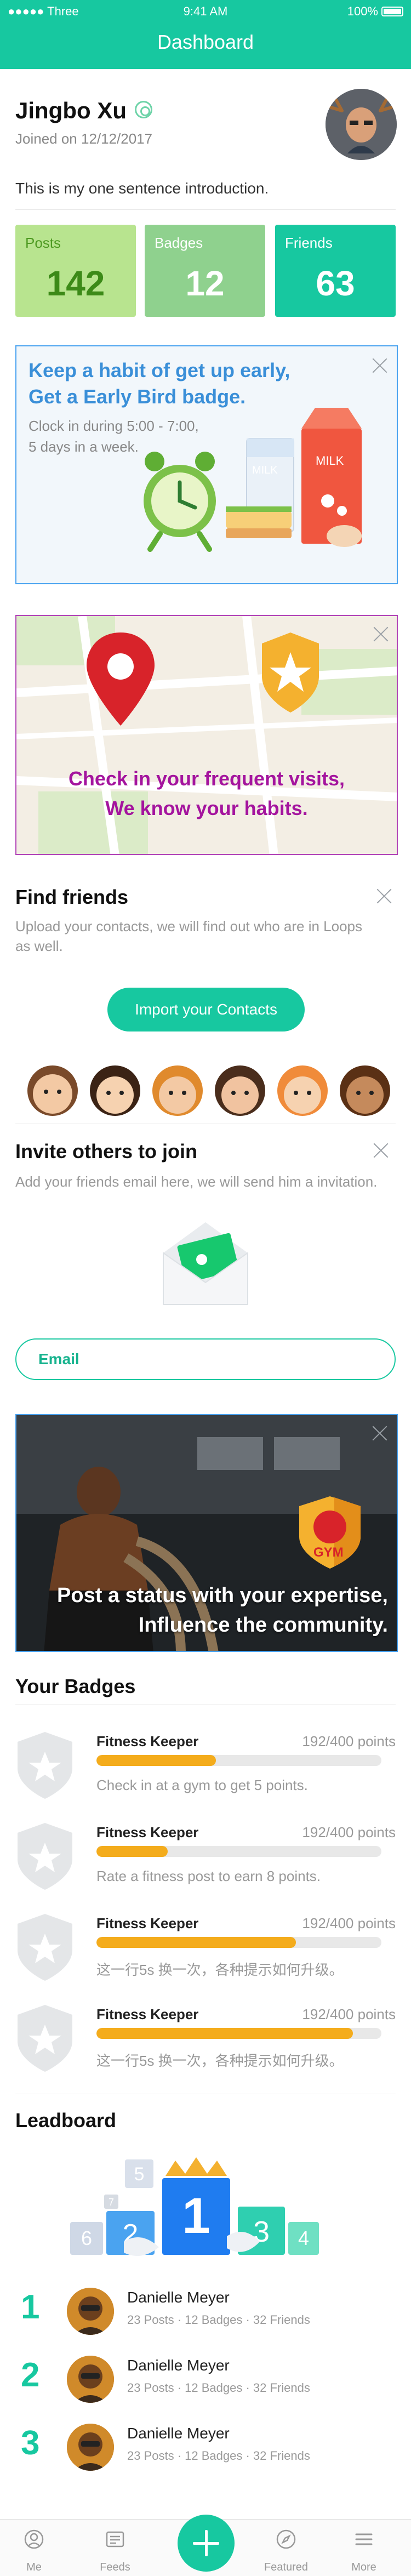 The width and height of the screenshot is (411, 2576). What do you see at coordinates (363, 11) in the screenshot?
I see `battery-text: 100%` at bounding box center [363, 11].